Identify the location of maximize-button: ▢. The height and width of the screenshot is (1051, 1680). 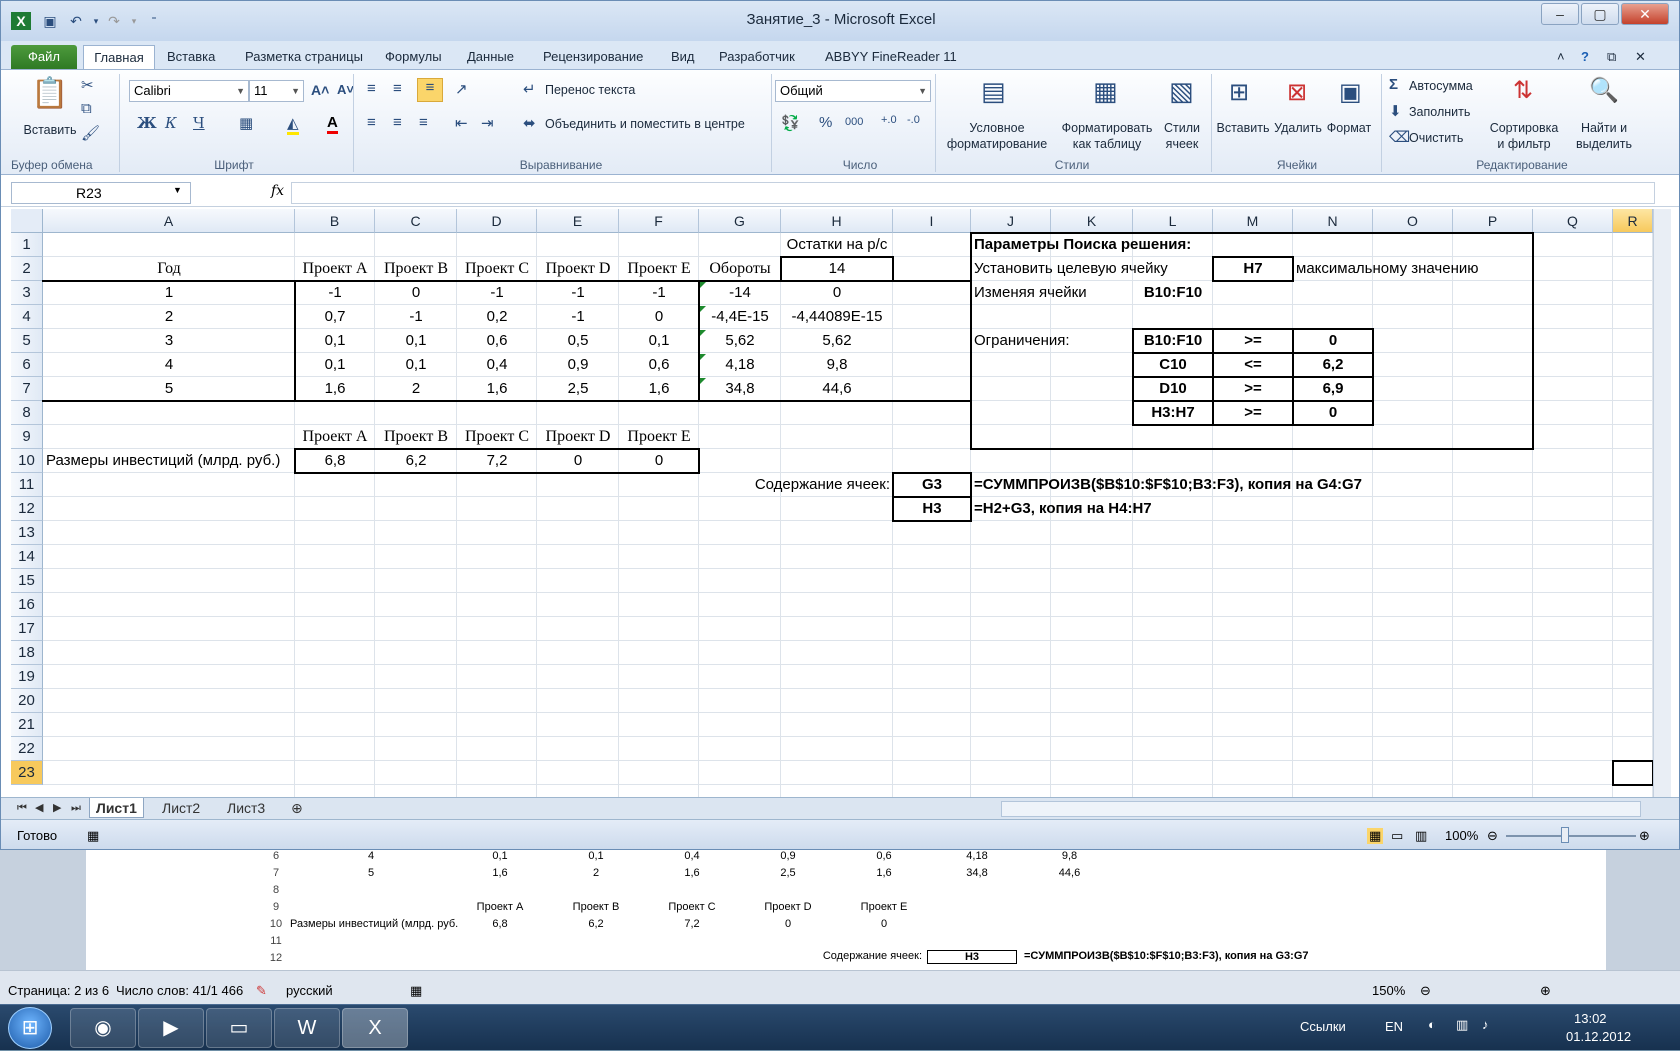
(1600, 14).